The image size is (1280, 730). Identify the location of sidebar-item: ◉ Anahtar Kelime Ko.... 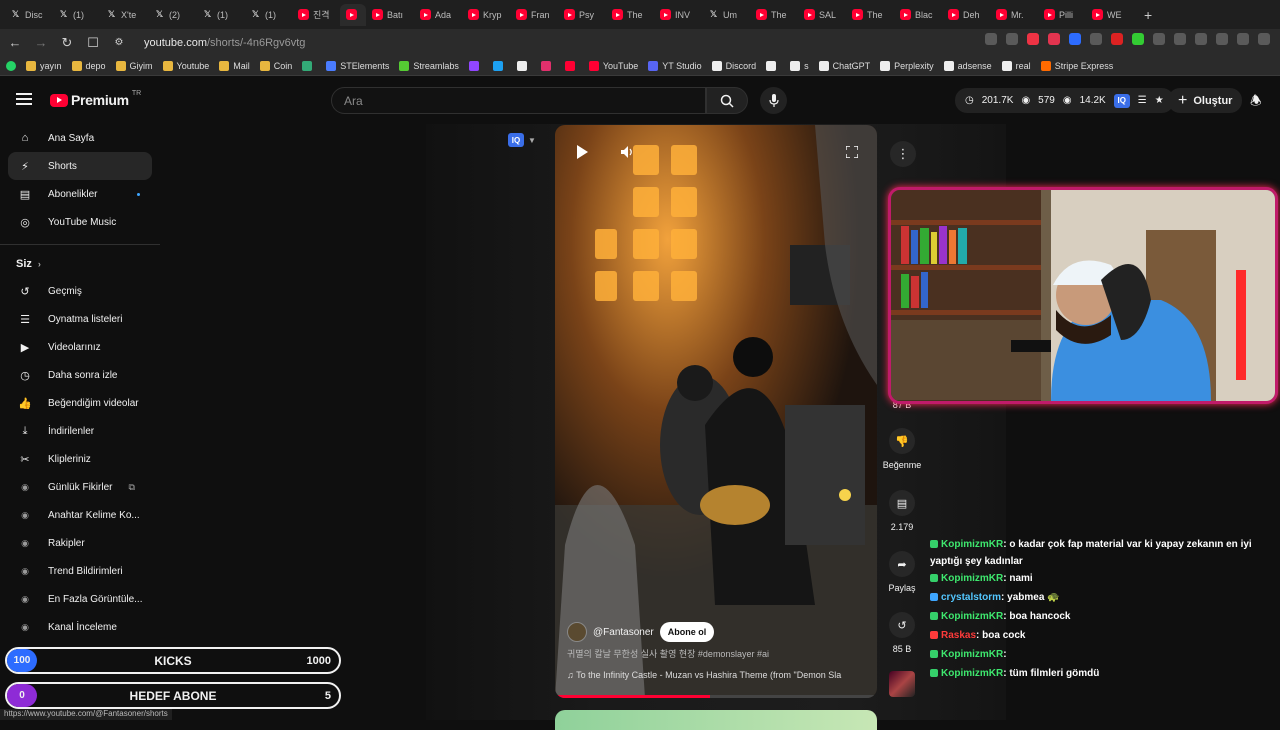
(80, 515).